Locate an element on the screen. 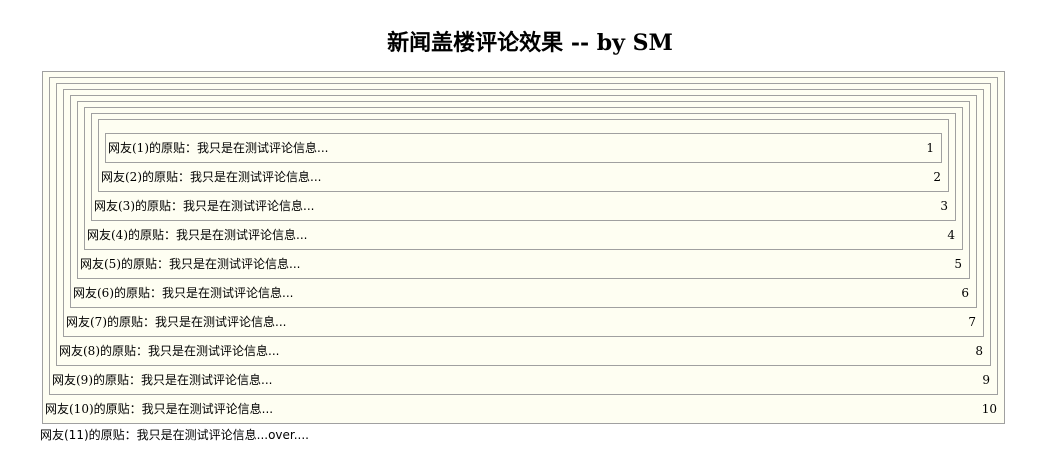 This screenshot has height=471, width=1060. comment-author: 网友(1)的原贴： is located at coordinates (152, 148).